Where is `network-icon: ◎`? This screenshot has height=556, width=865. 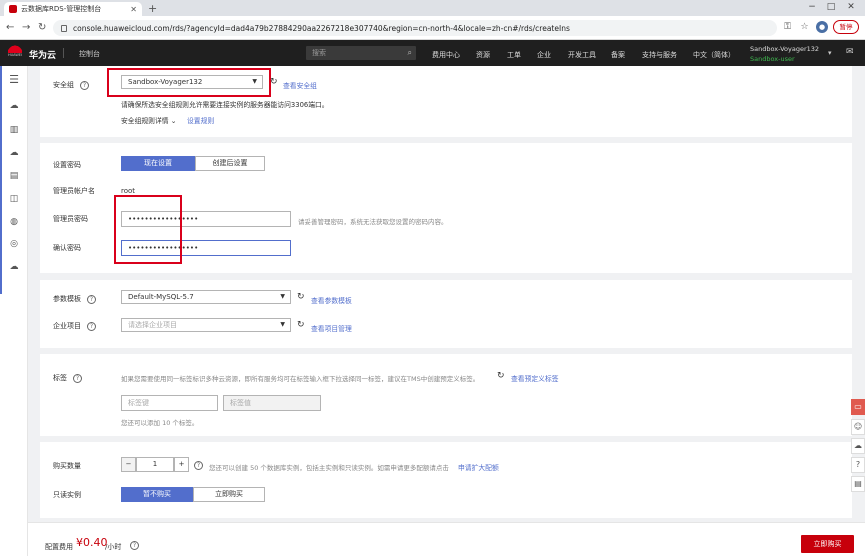 network-icon: ◎ is located at coordinates (14, 244).